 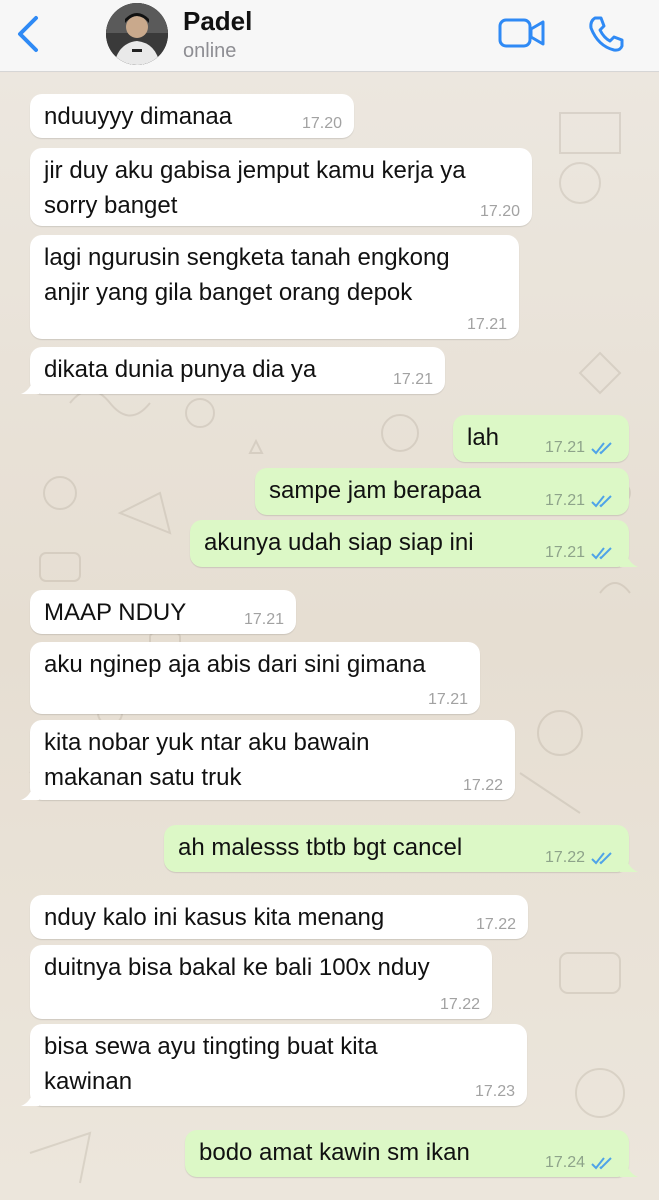 What do you see at coordinates (163, 612) in the screenshot?
I see `incoming-message: MAAP NDUY 17.21` at bounding box center [163, 612].